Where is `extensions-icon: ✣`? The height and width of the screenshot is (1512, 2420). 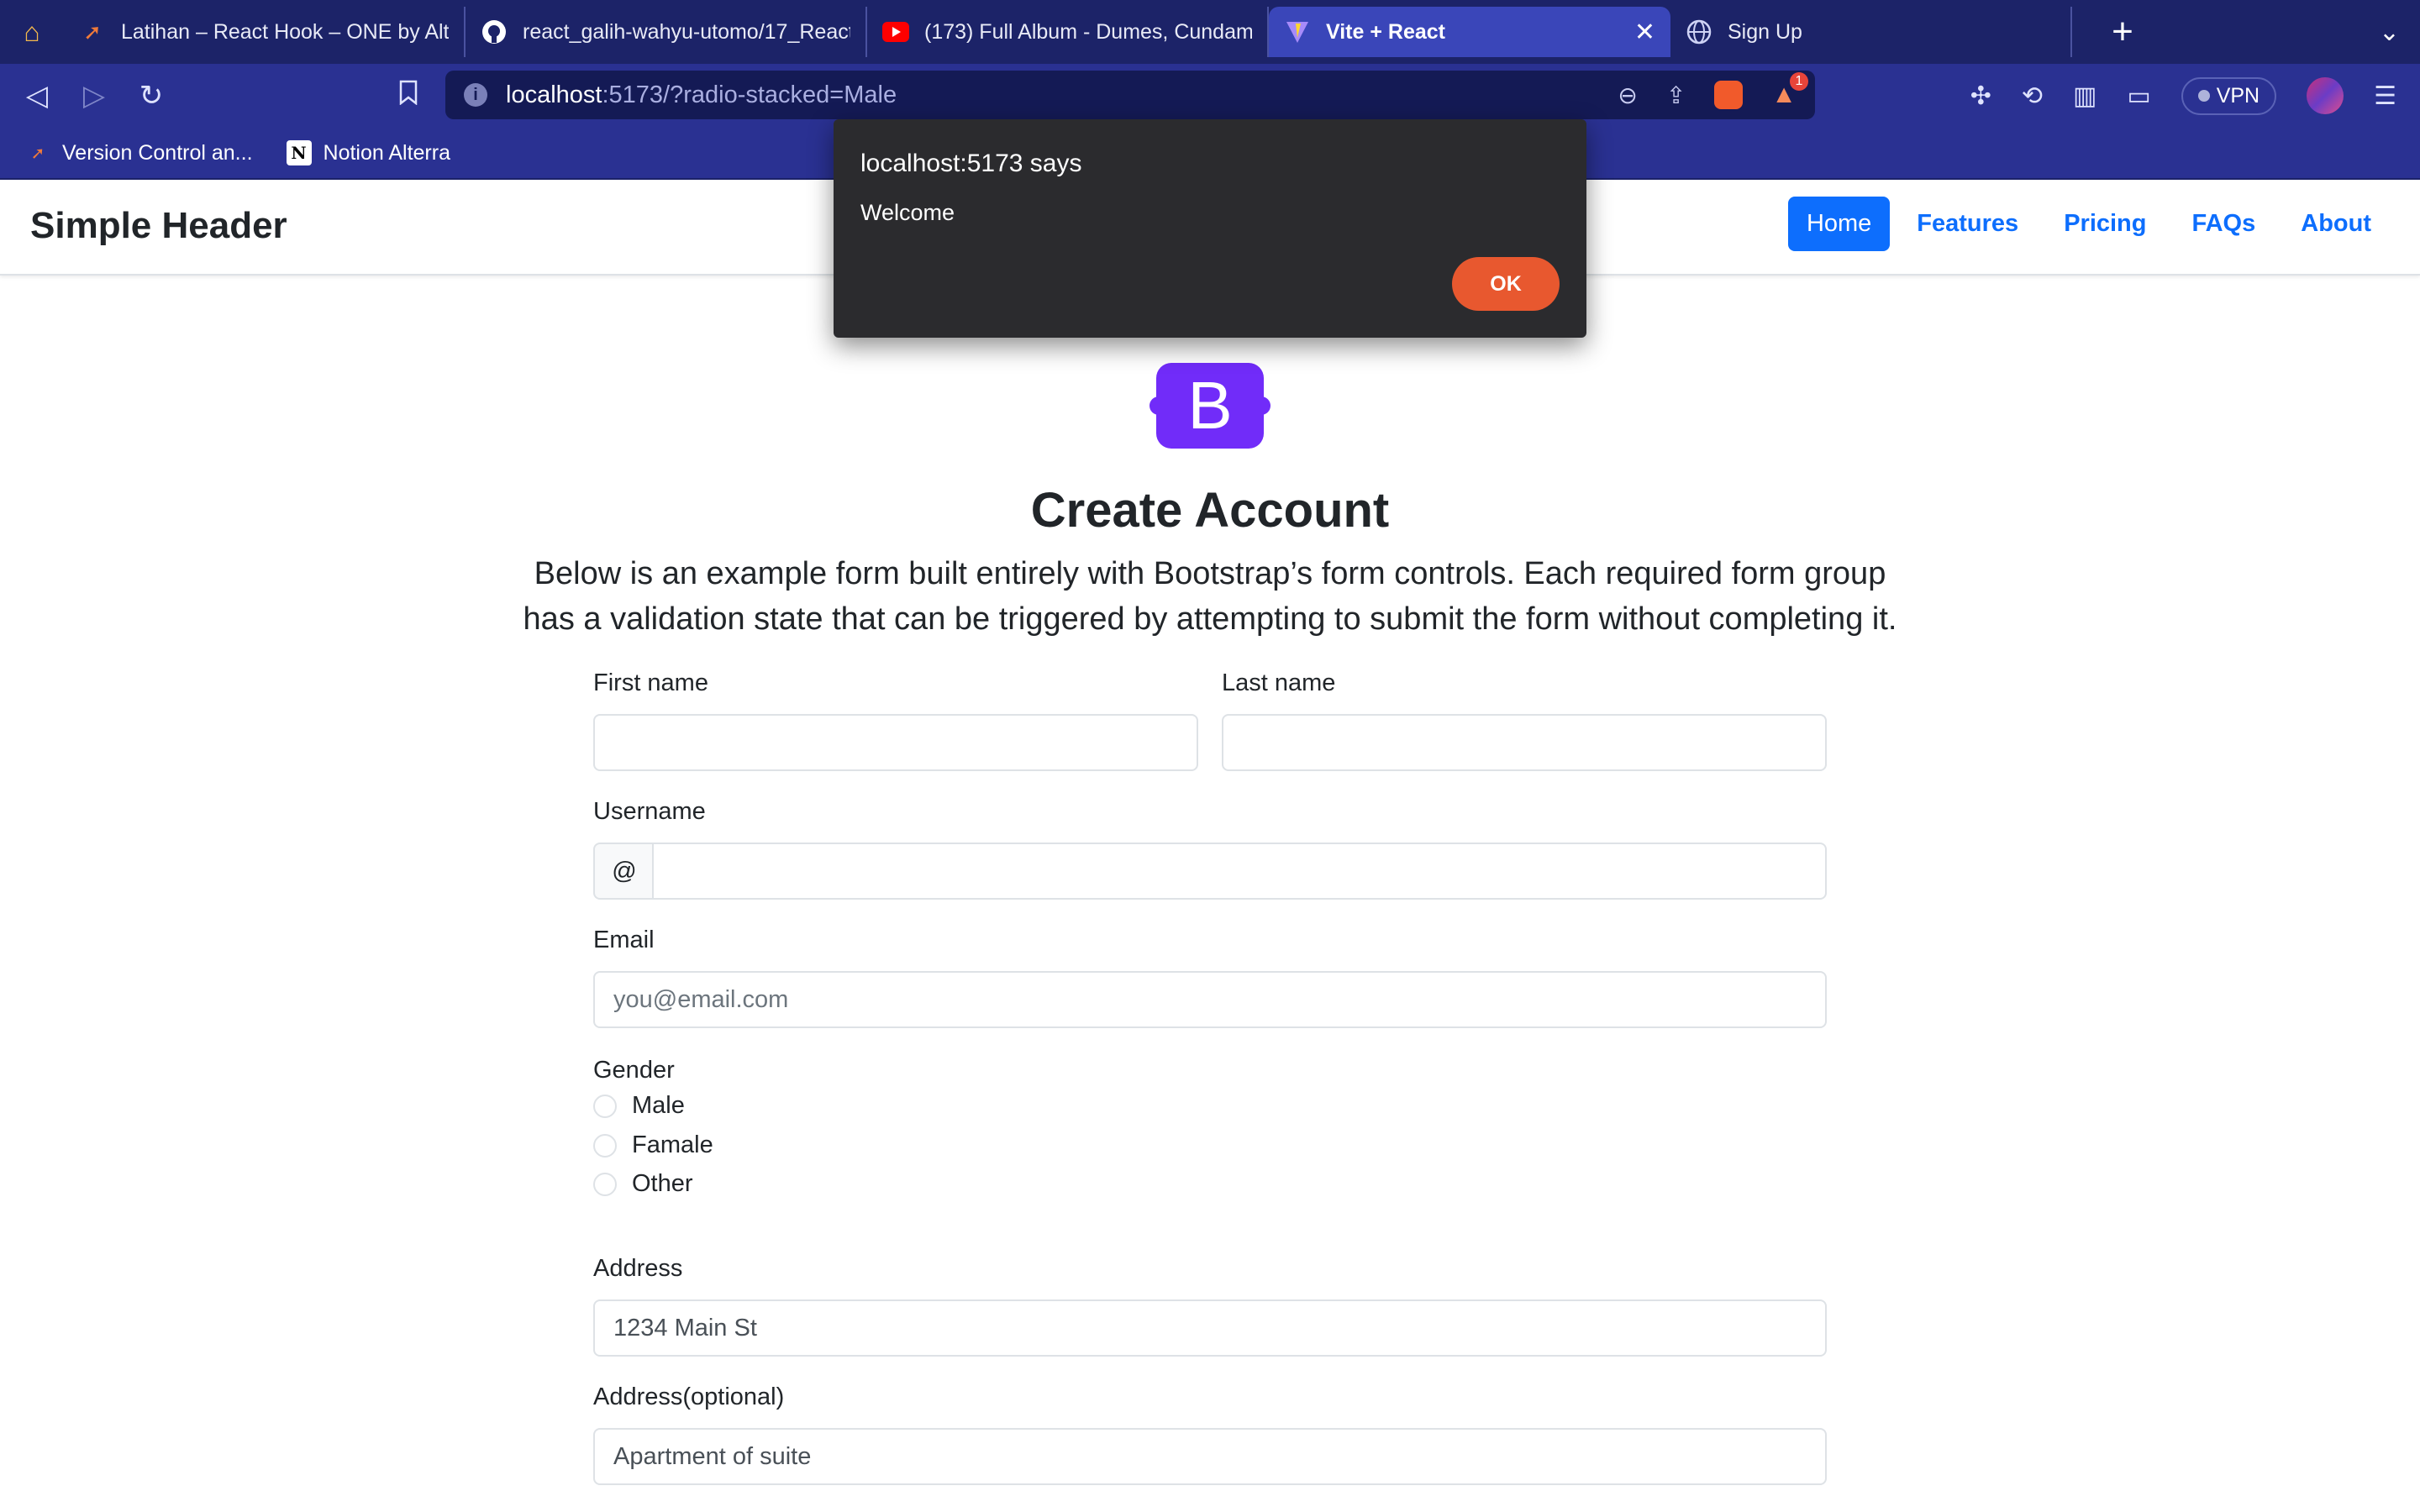 extensions-icon: ✣ is located at coordinates (1981, 96).